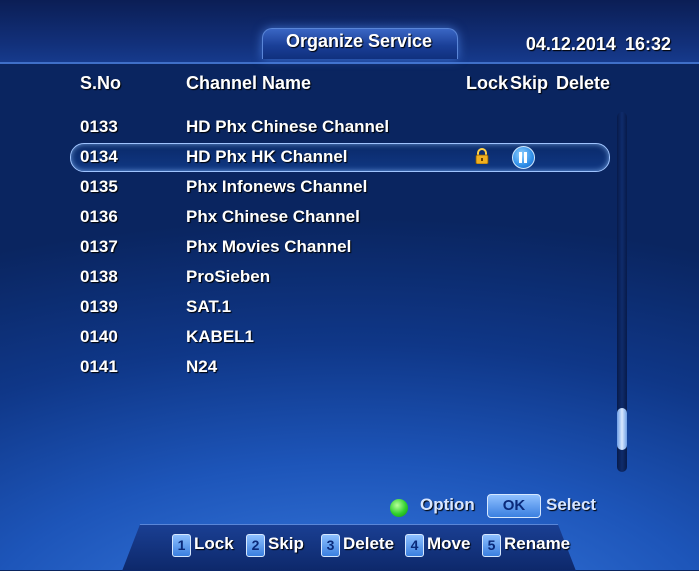 The width and height of the screenshot is (699, 571). I want to click on scrollbar-thumb, so click(622, 429).